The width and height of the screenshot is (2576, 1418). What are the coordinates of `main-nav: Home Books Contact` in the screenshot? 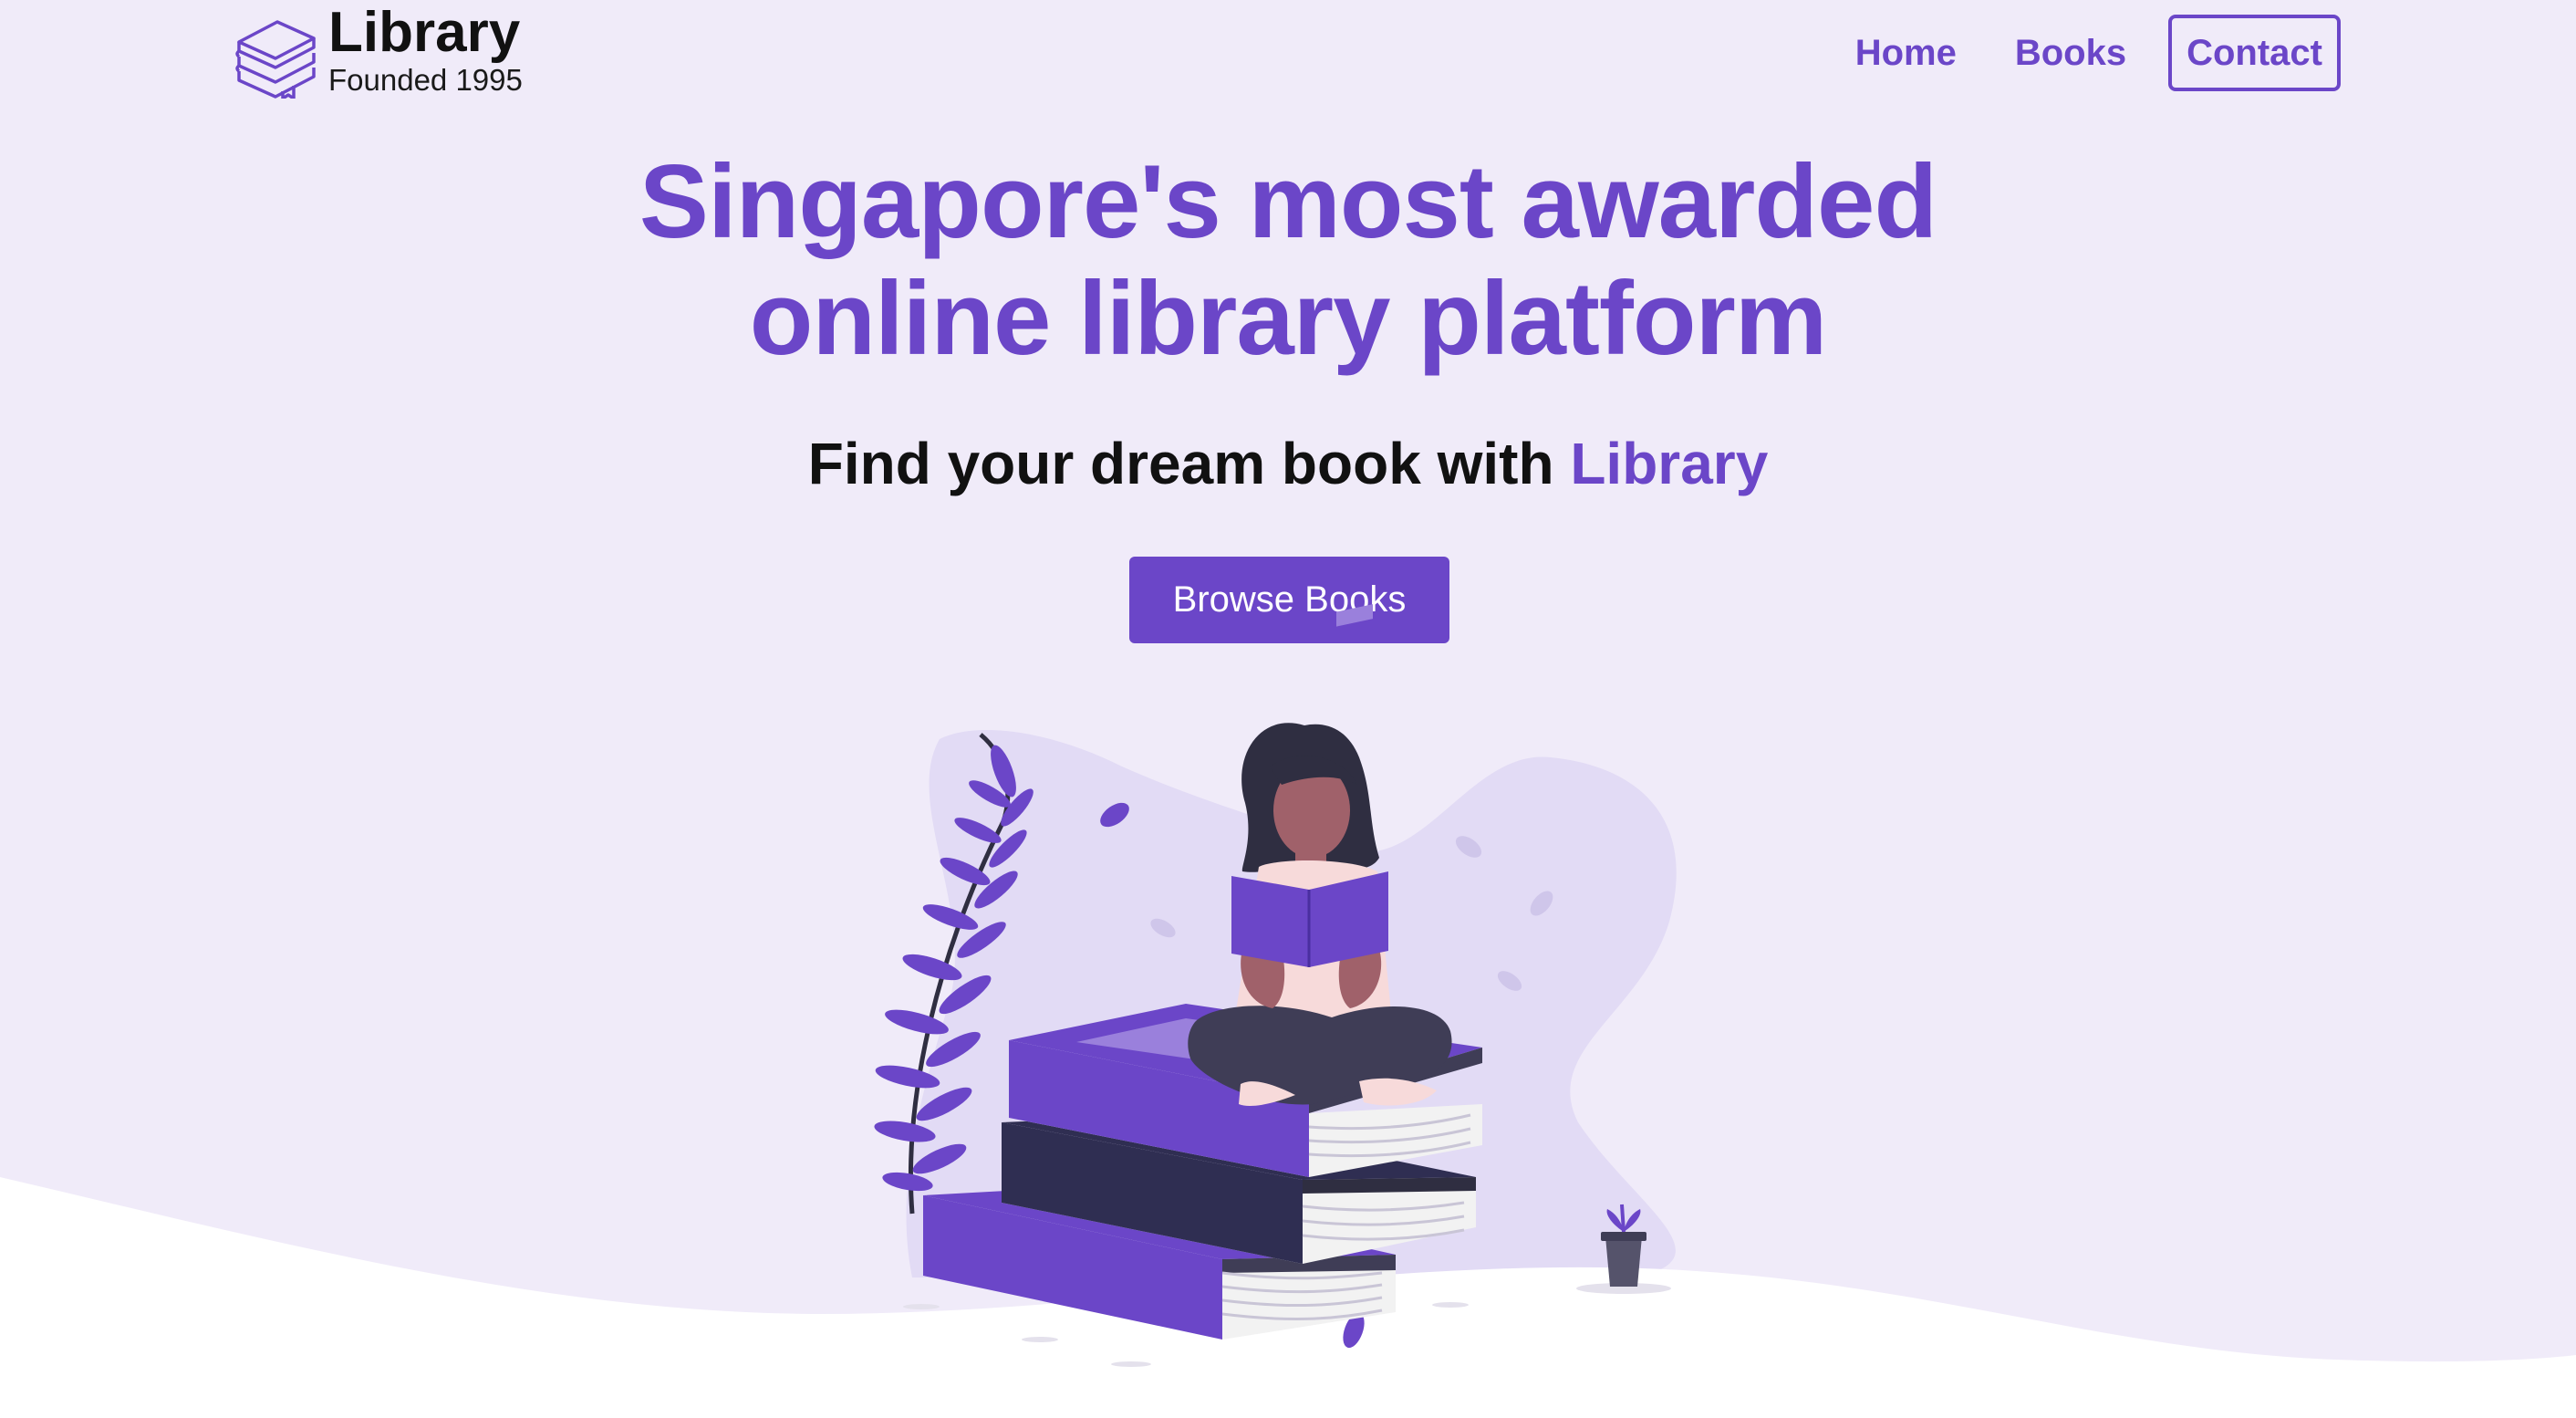 It's located at (2098, 53).